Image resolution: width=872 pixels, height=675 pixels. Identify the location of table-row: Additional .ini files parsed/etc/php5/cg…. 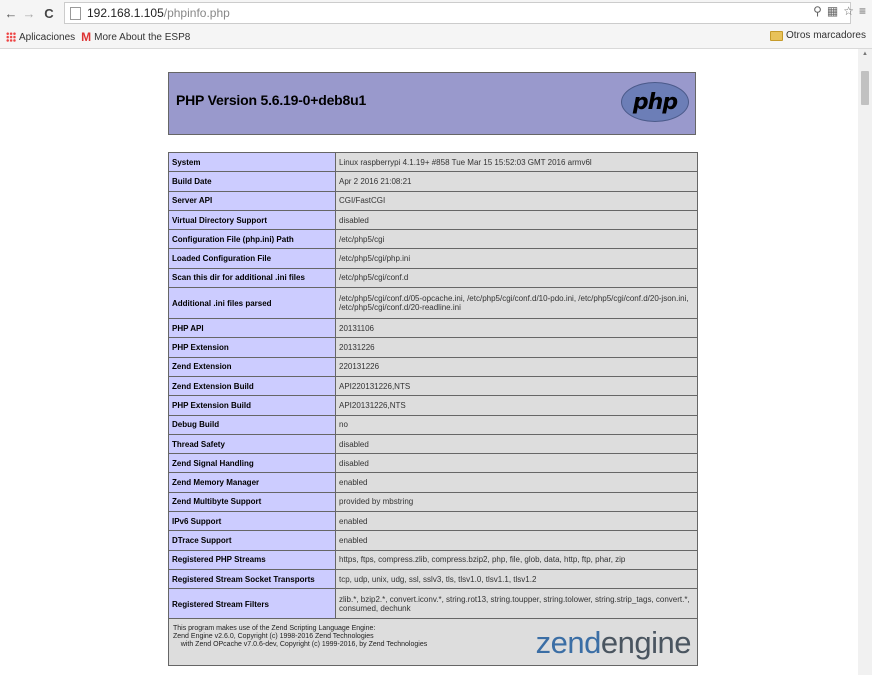
(433, 303).